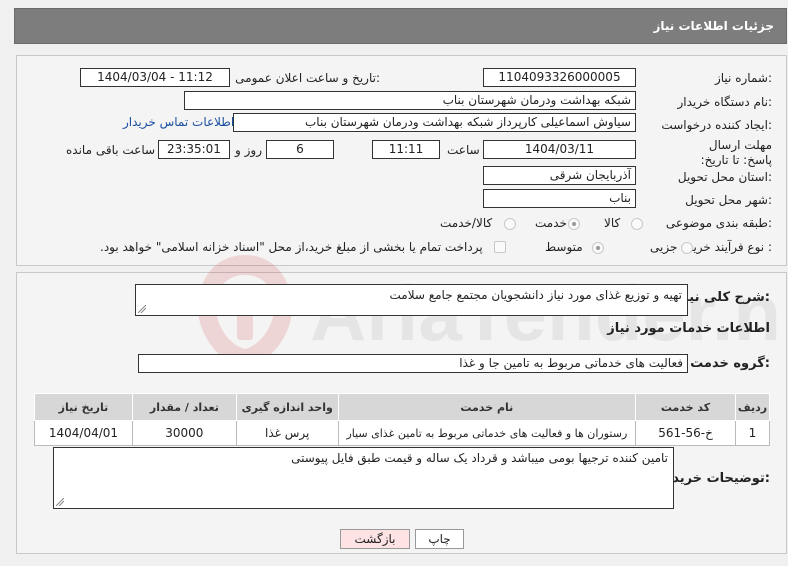  I want to click on province-label: استان محل تحویل:, so click(724, 177).